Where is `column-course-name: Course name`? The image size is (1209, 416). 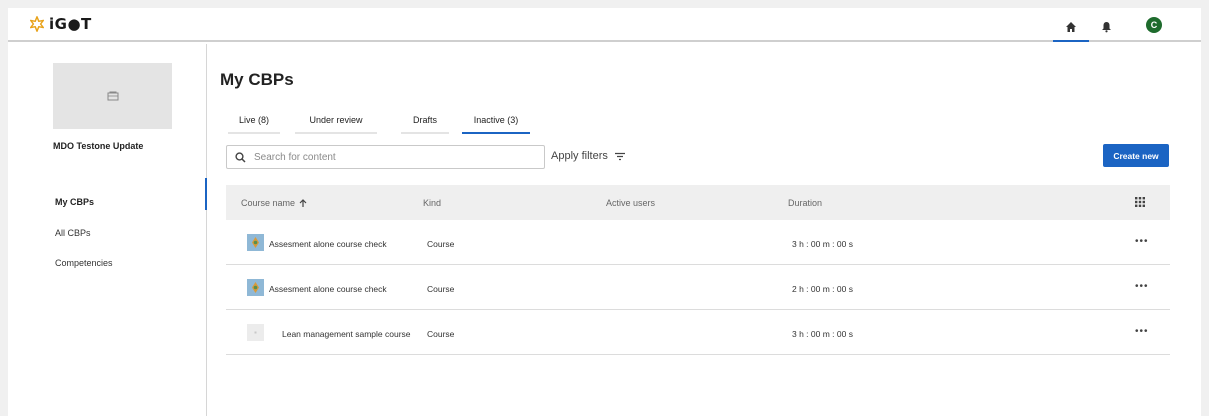
column-course-name: Course name is located at coordinates (274, 203).